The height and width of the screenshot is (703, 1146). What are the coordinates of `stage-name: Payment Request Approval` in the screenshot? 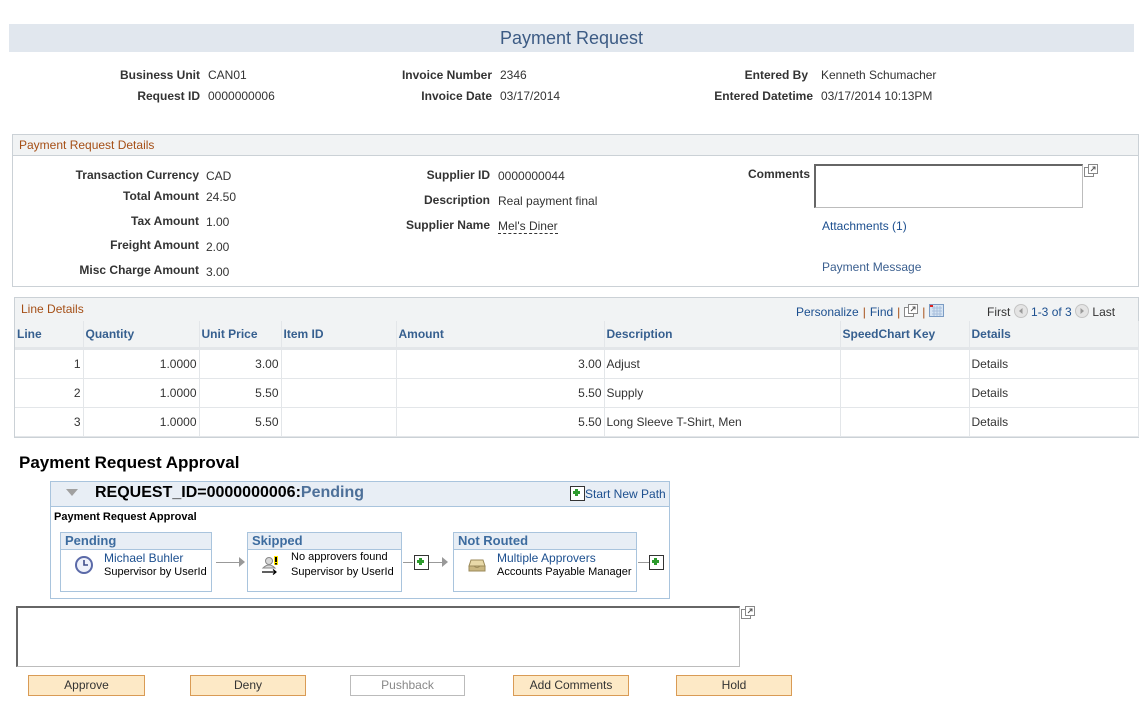 It's located at (125, 517).